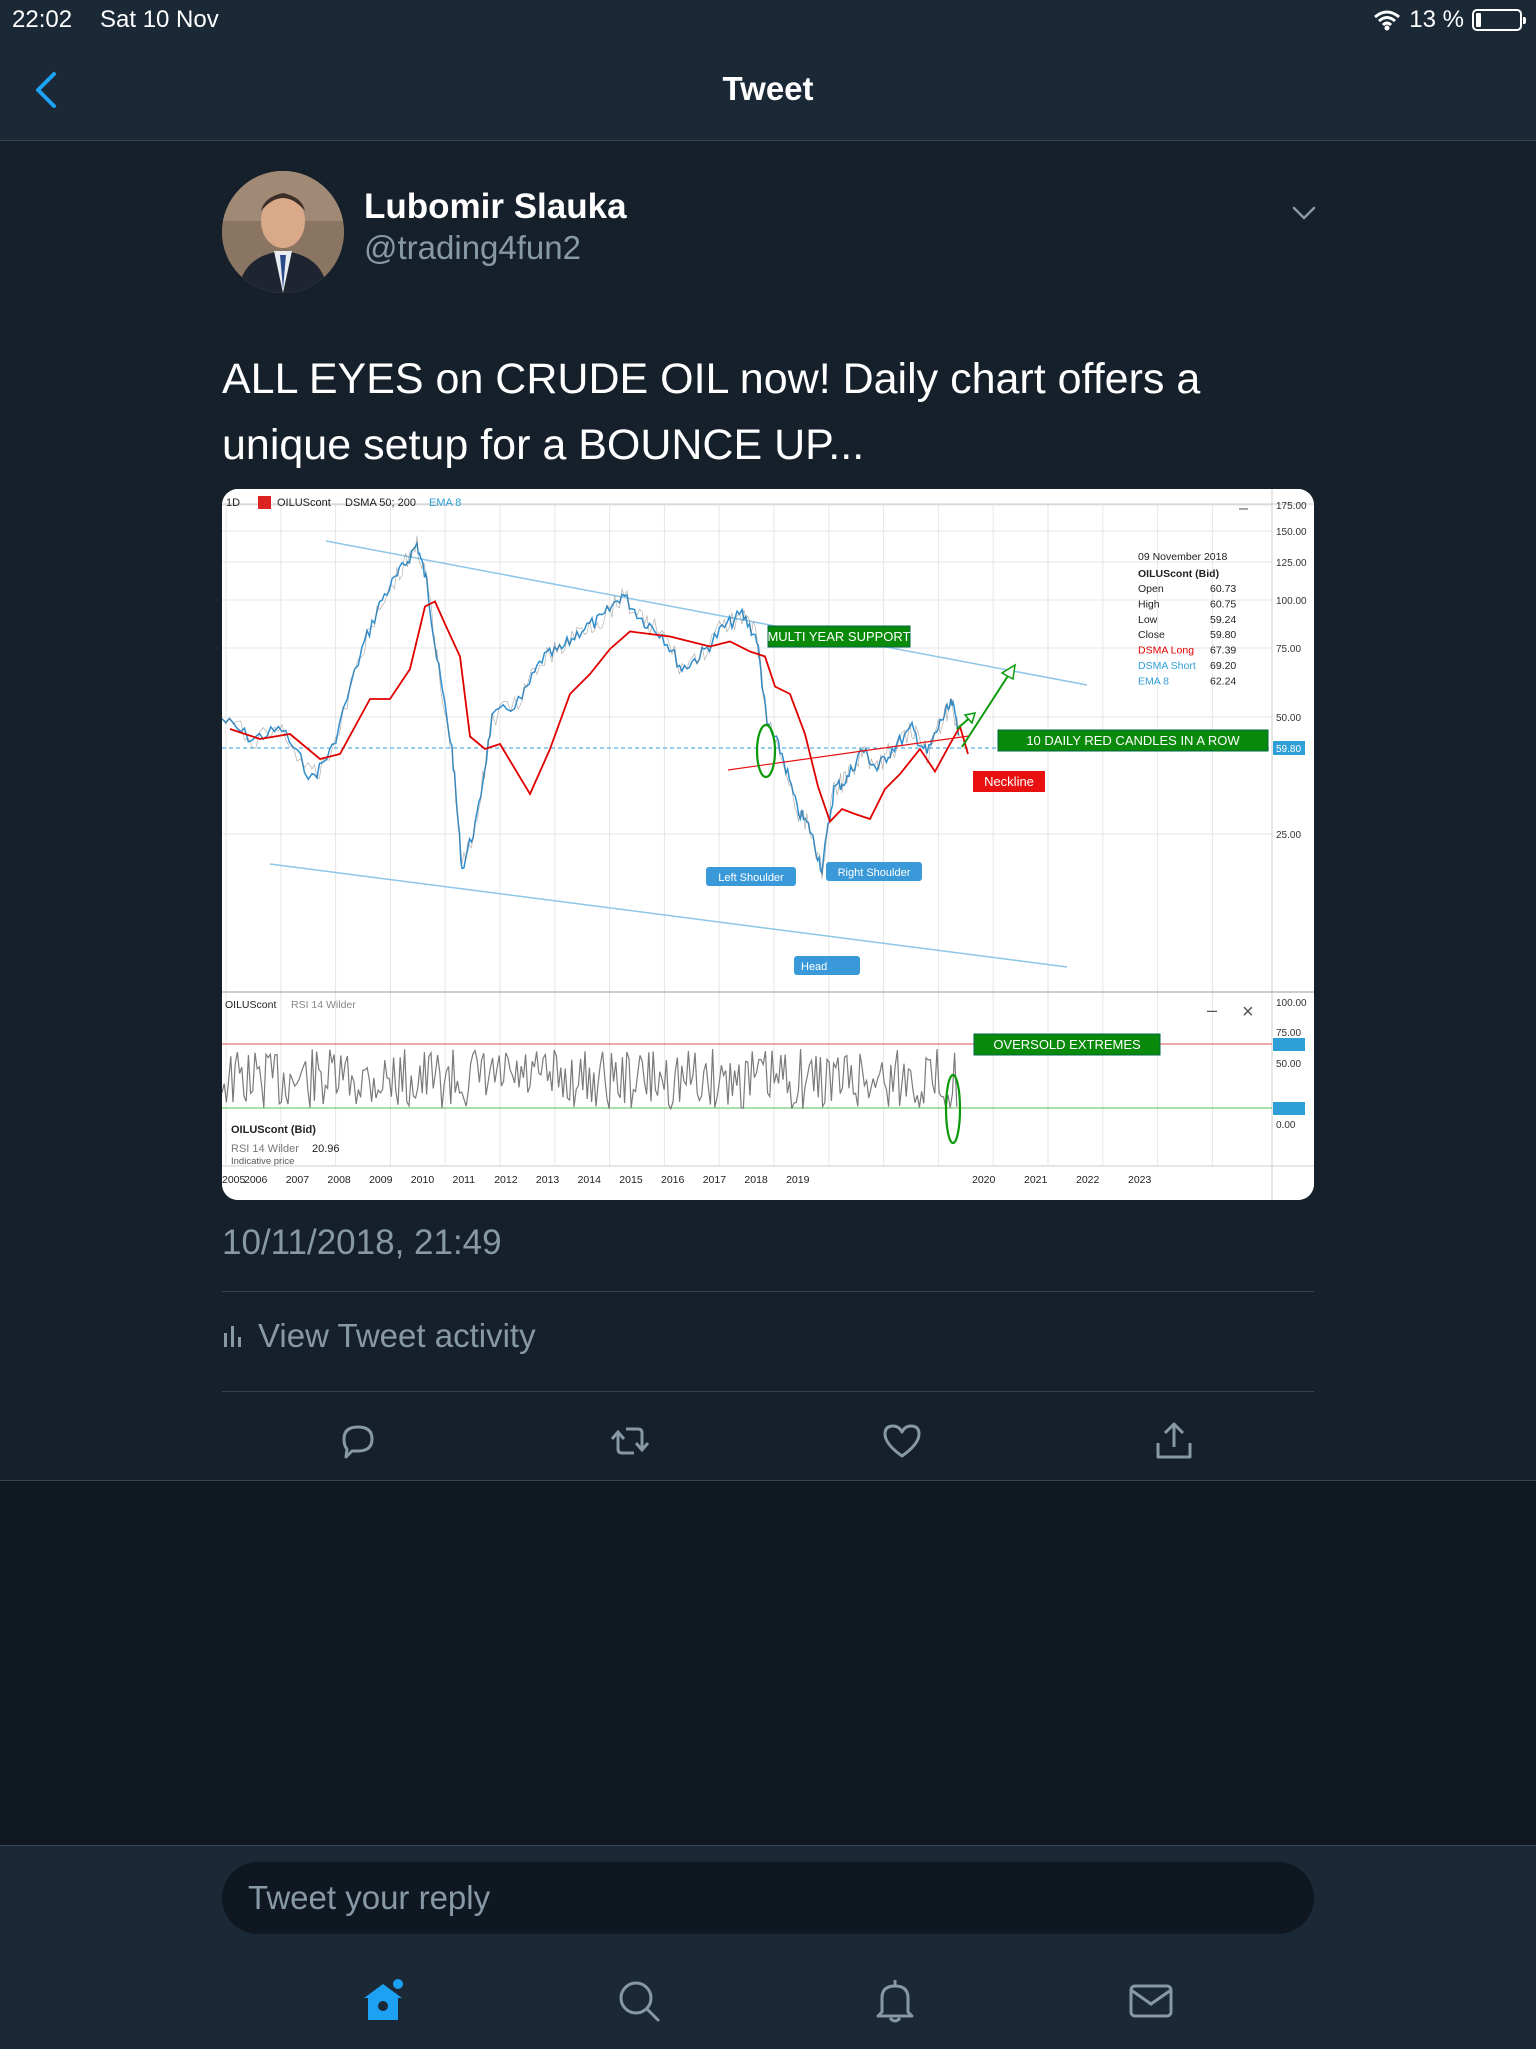 The image size is (1536, 2049). I want to click on price-axis-label: 25.00, so click(1288, 835).